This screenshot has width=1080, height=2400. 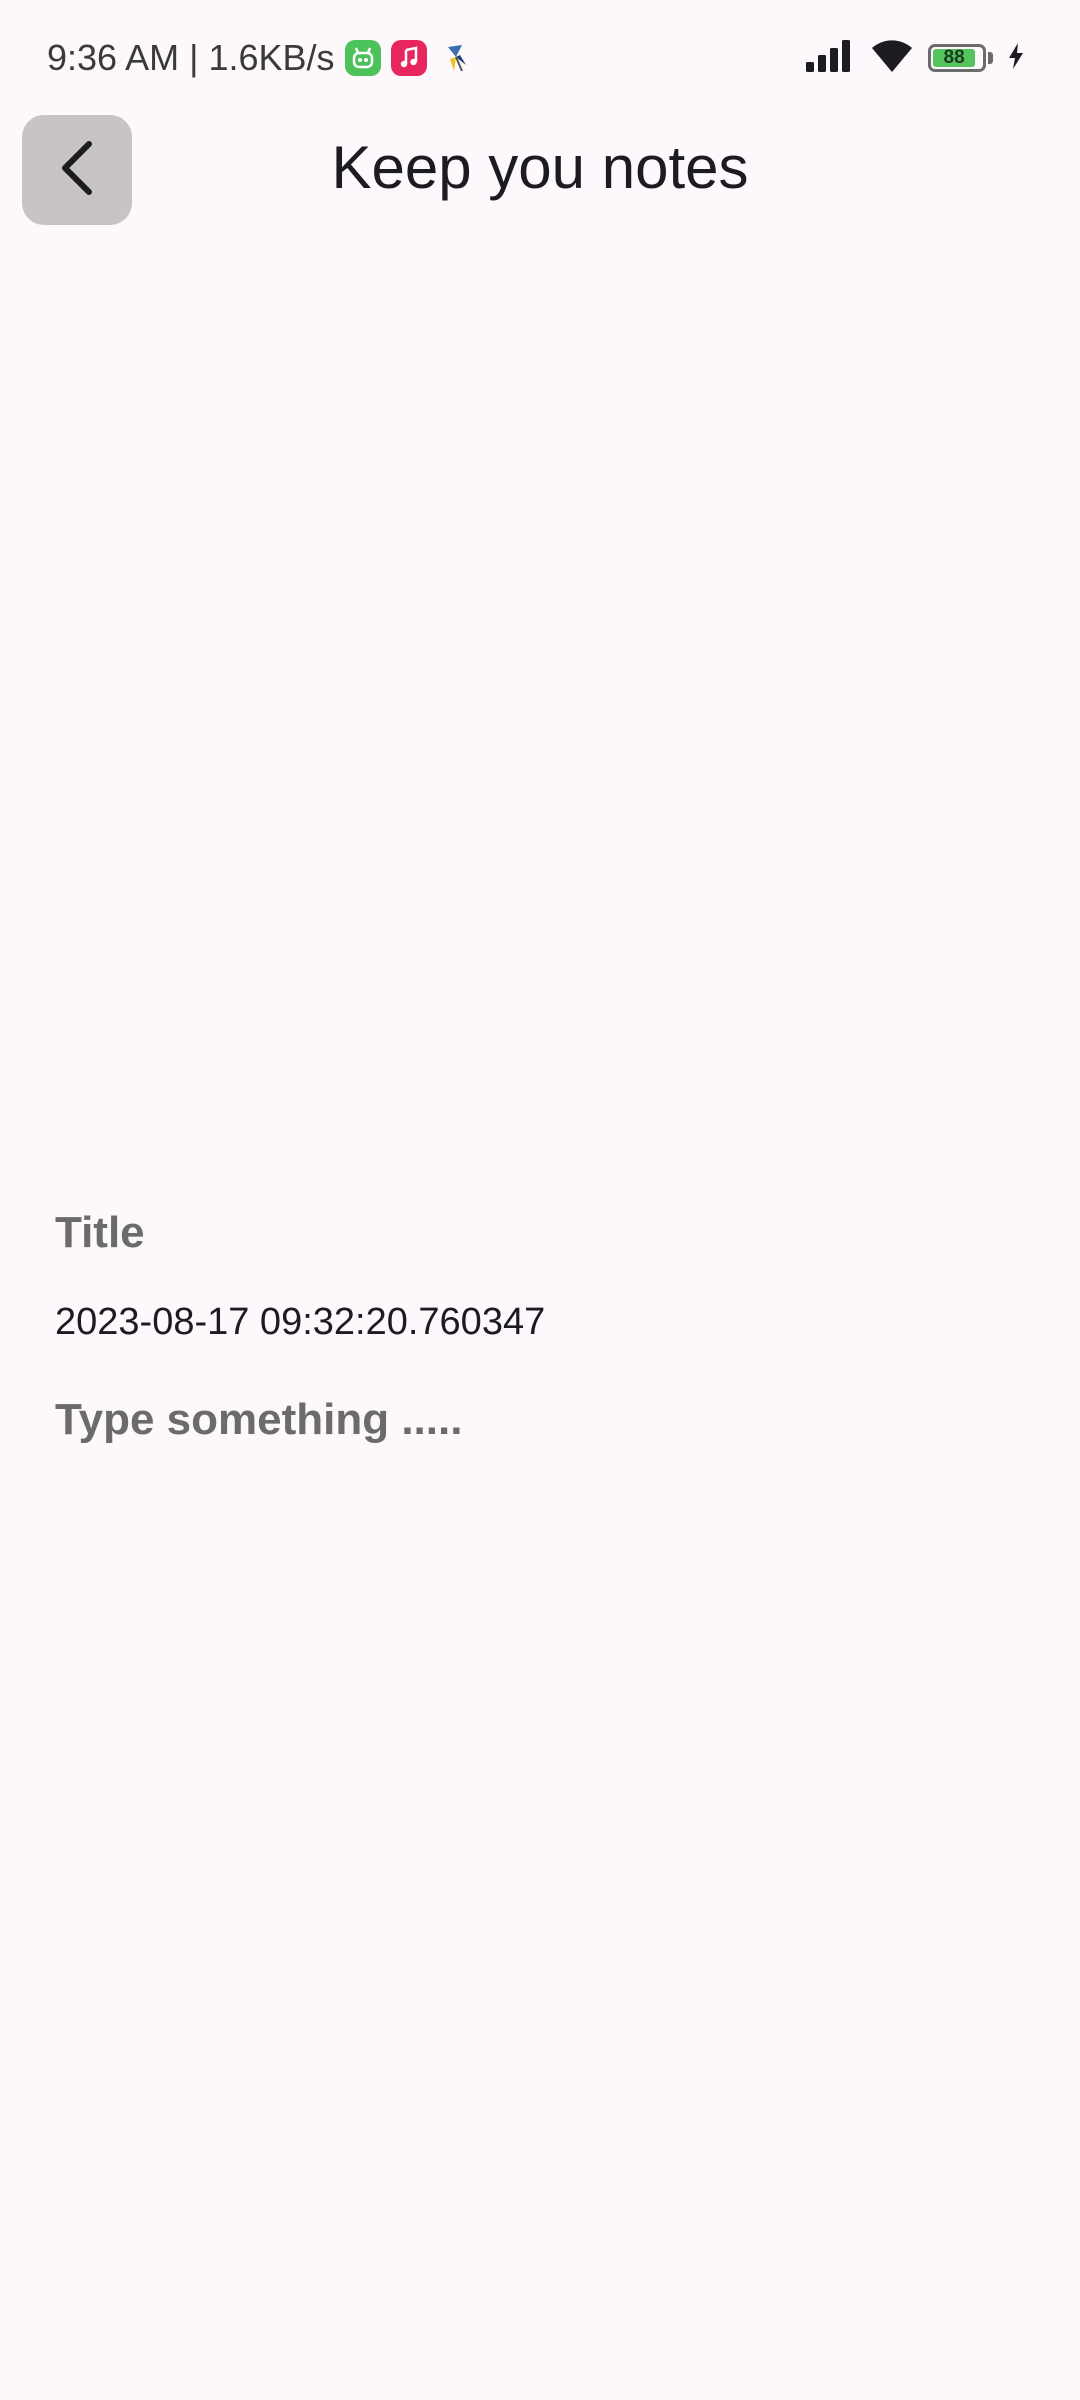 I want to click on robot-app-icon, so click(x=362, y=58).